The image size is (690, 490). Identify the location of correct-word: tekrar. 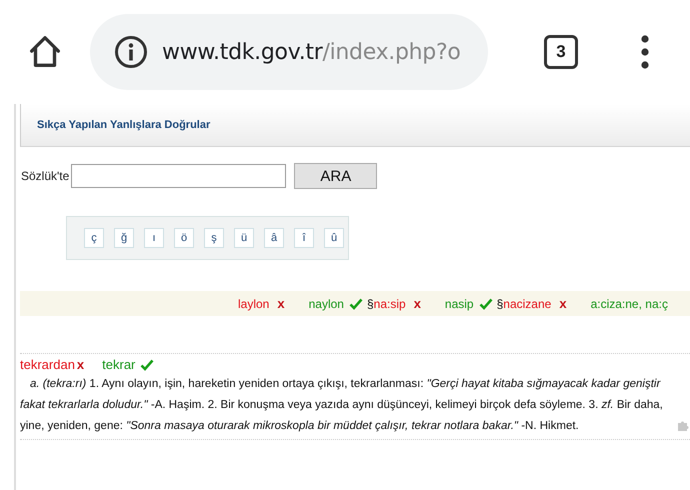
(119, 364).